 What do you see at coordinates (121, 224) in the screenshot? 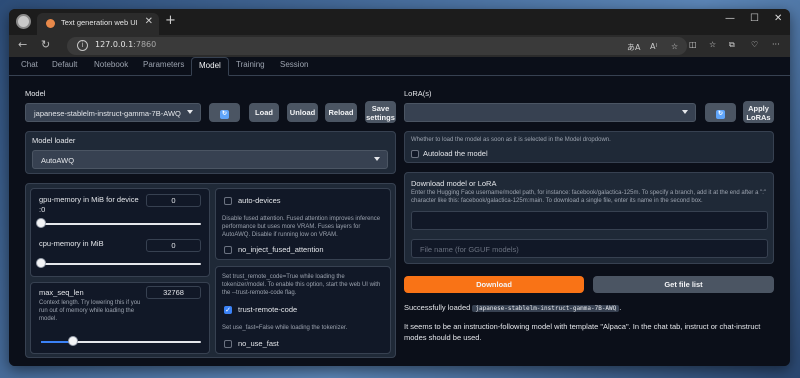
I see `gpu-memory-slider` at bounding box center [121, 224].